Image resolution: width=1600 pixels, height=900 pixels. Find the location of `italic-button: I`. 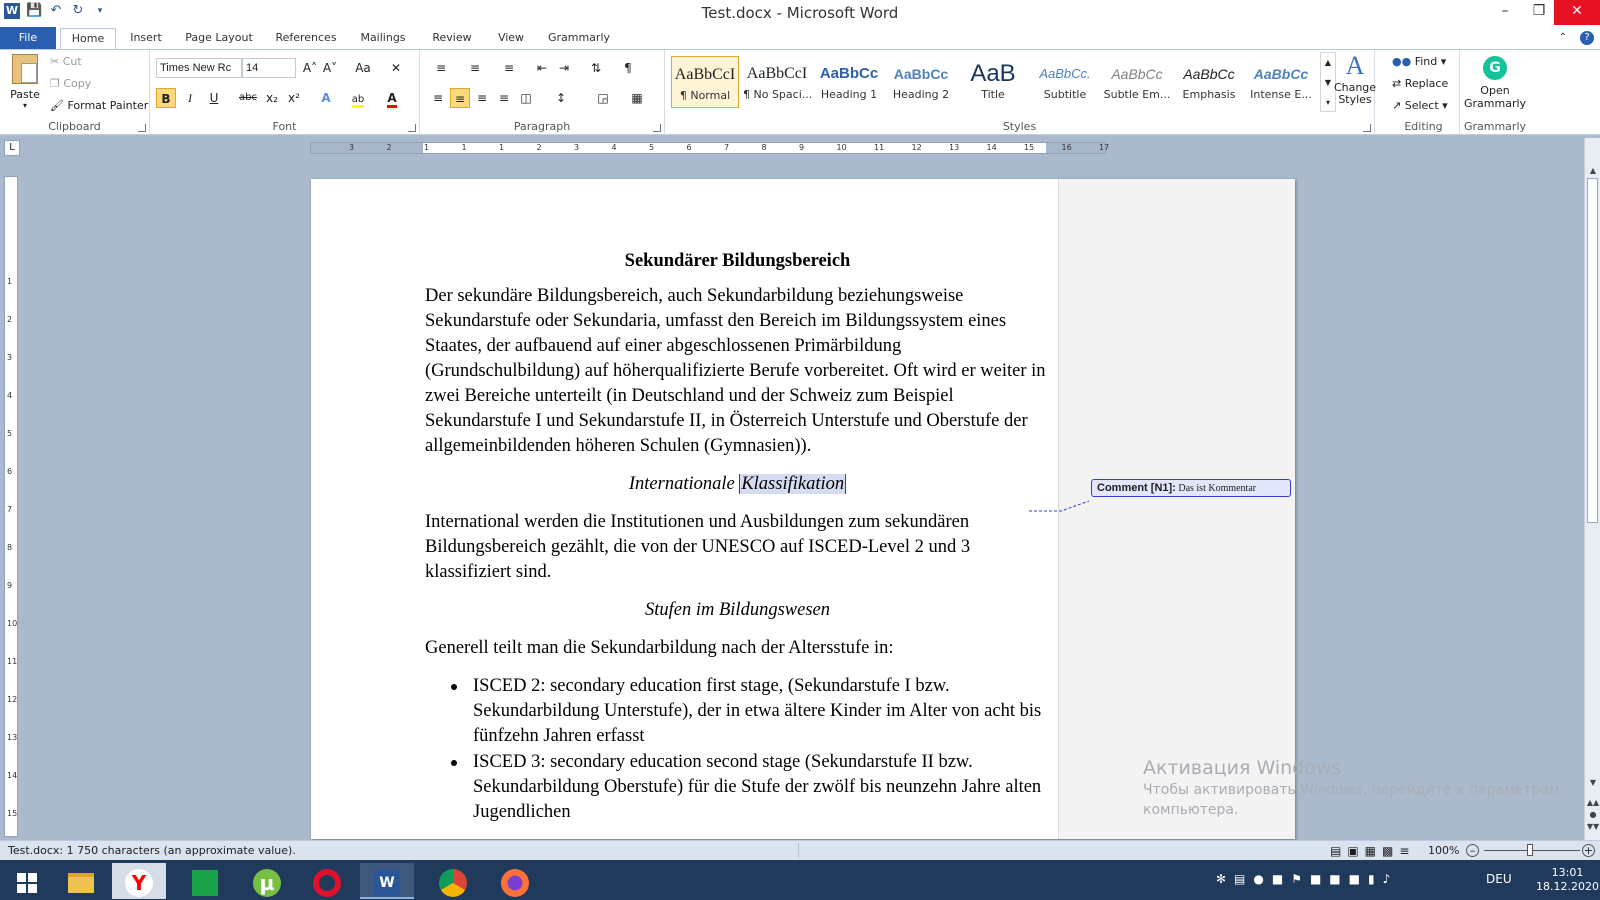

italic-button: I is located at coordinates (190, 98).